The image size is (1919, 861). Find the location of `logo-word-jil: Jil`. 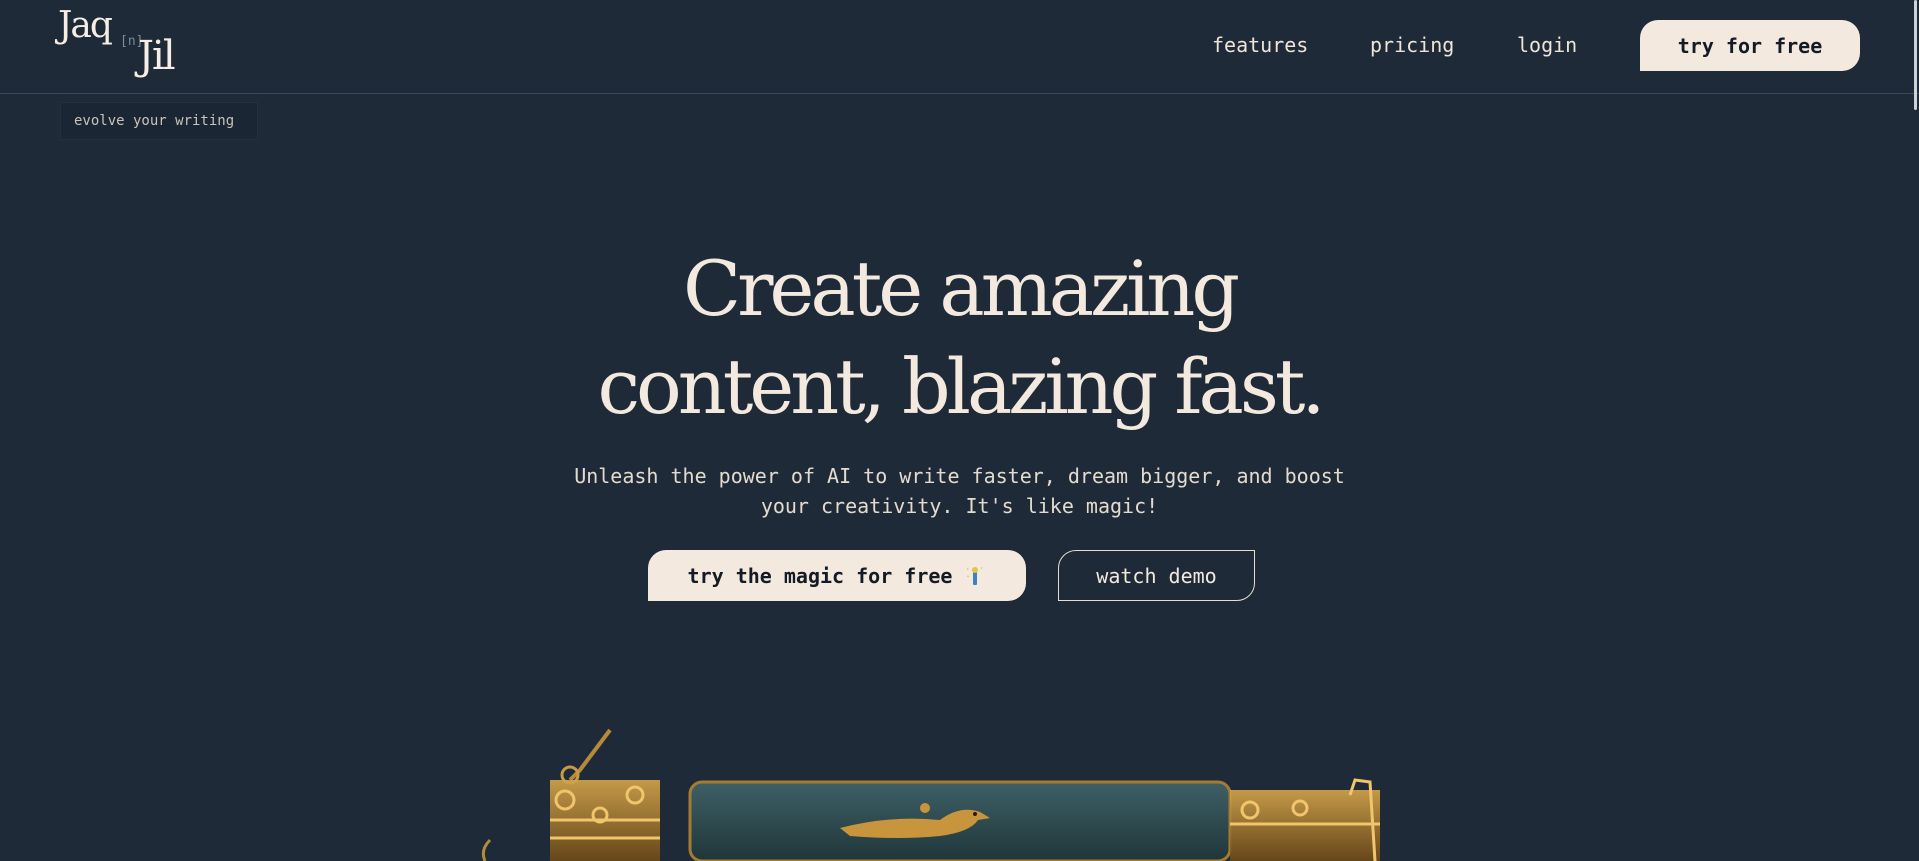

logo-word-jil: Jil is located at coordinates (157, 56).